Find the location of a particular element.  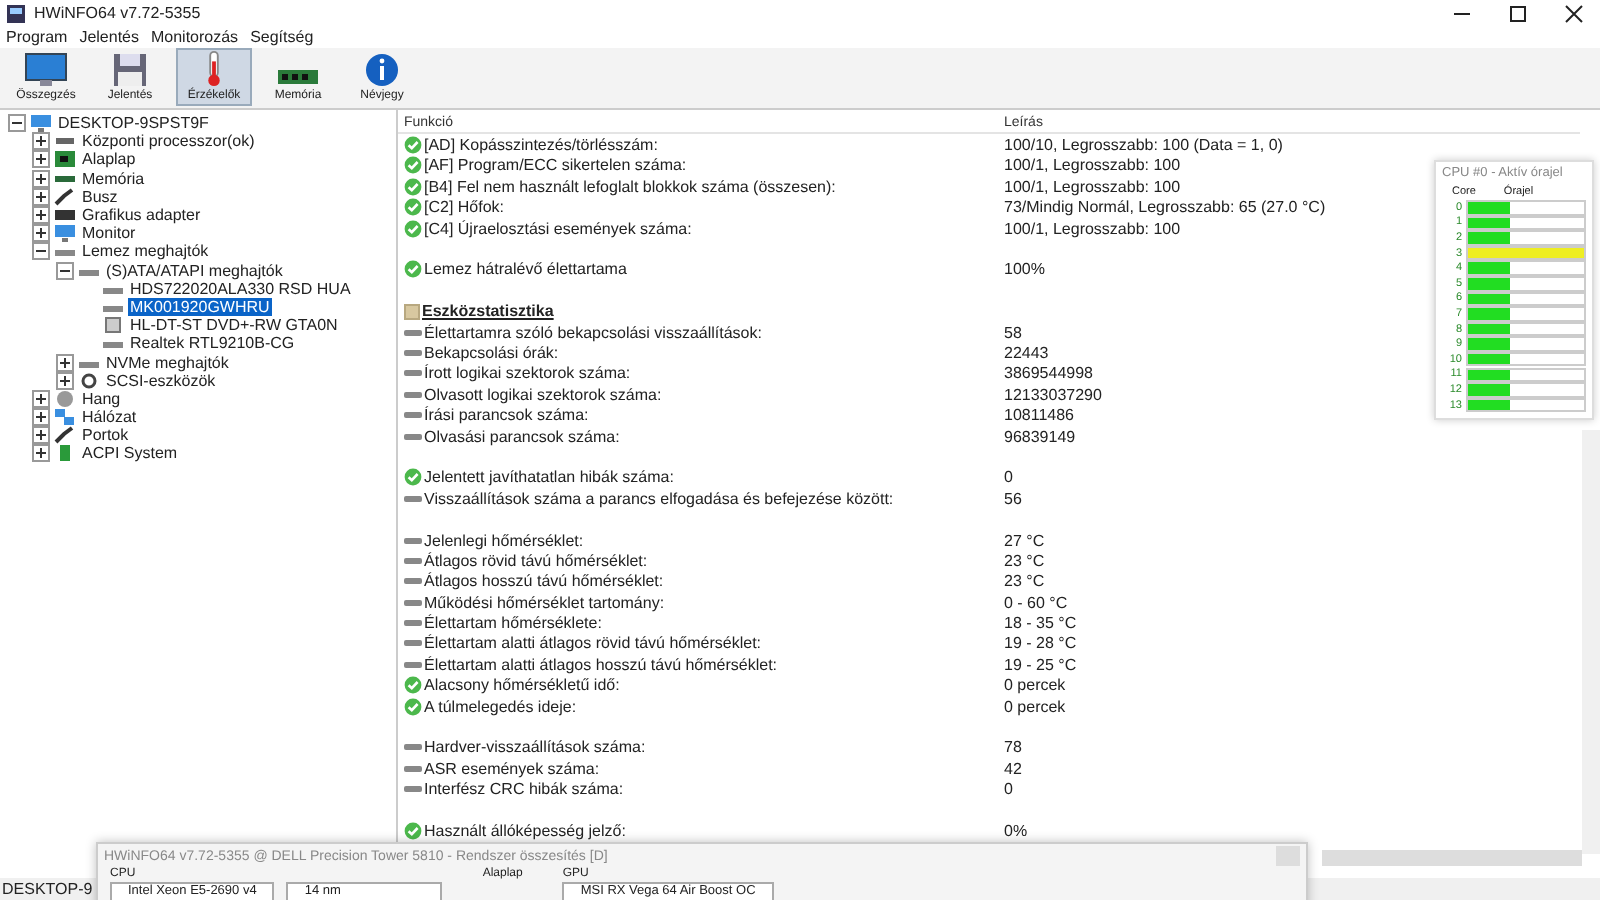

graphics-card-icon is located at coordinates (65, 215).